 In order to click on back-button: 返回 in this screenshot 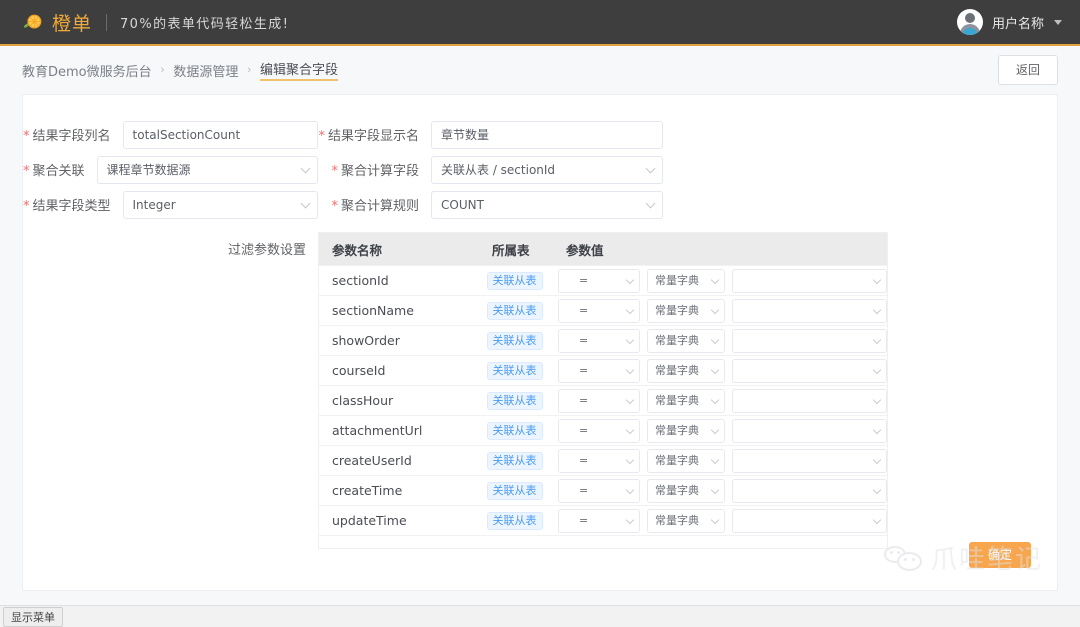, I will do `click(1028, 70)`.